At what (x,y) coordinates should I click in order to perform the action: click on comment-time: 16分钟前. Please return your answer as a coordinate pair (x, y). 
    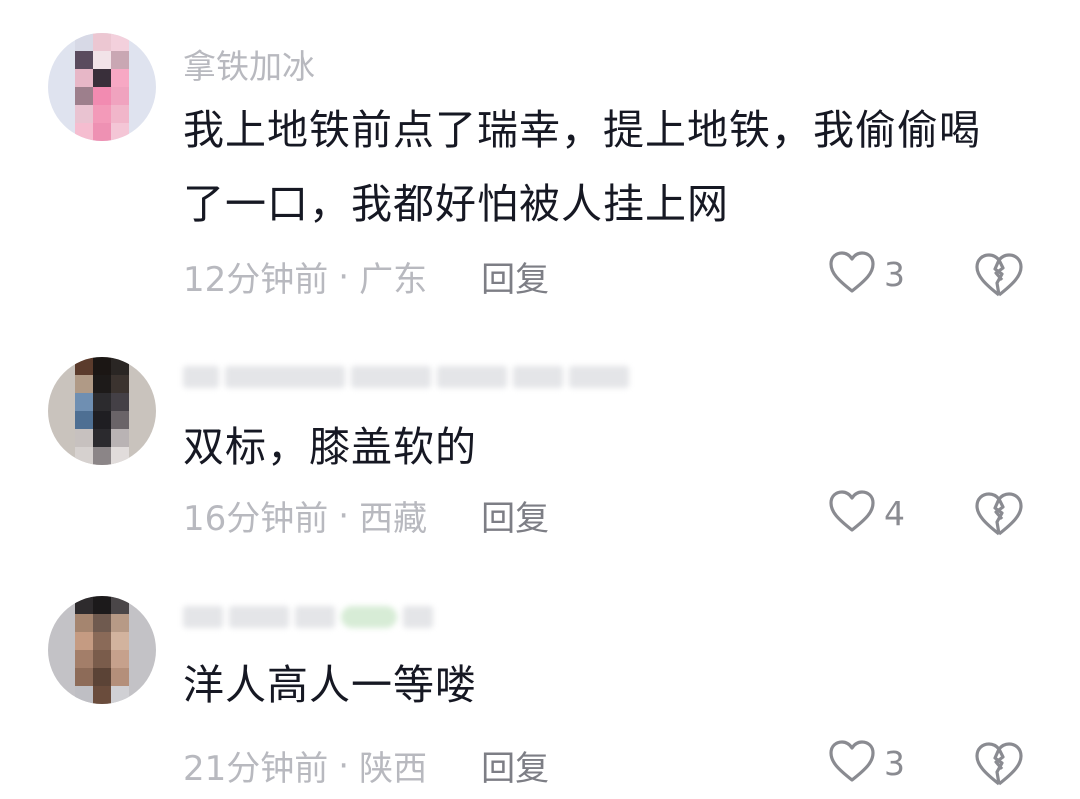
    Looking at the image, I should click on (256, 519).